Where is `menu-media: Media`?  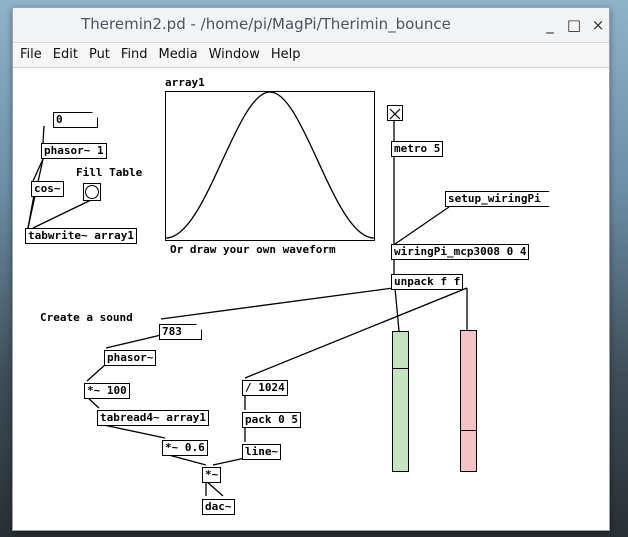
menu-media: Media is located at coordinates (178, 55).